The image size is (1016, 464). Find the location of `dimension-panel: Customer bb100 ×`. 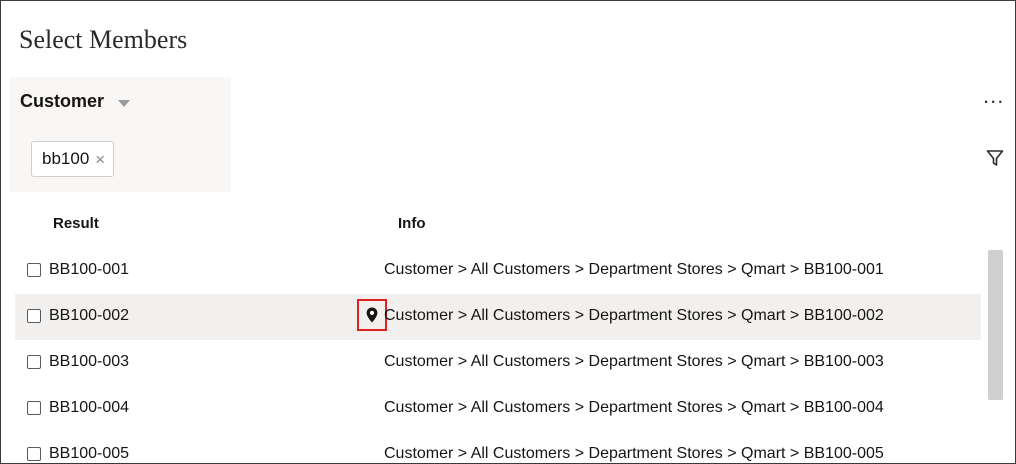

dimension-panel: Customer bb100 × is located at coordinates (120, 134).